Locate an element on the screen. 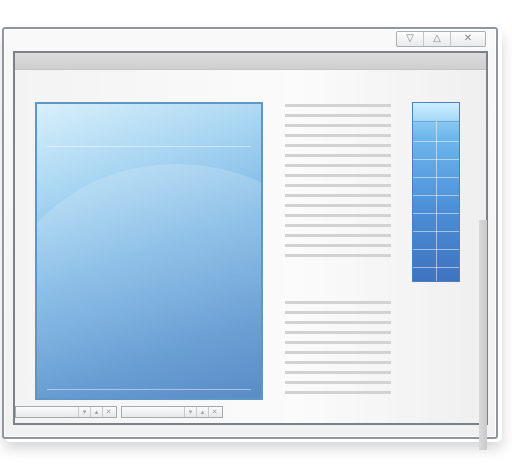  minimized-windows-bar: ▾ ▴ ✕ ▾ ▴ ✕ is located at coordinates (119, 412).